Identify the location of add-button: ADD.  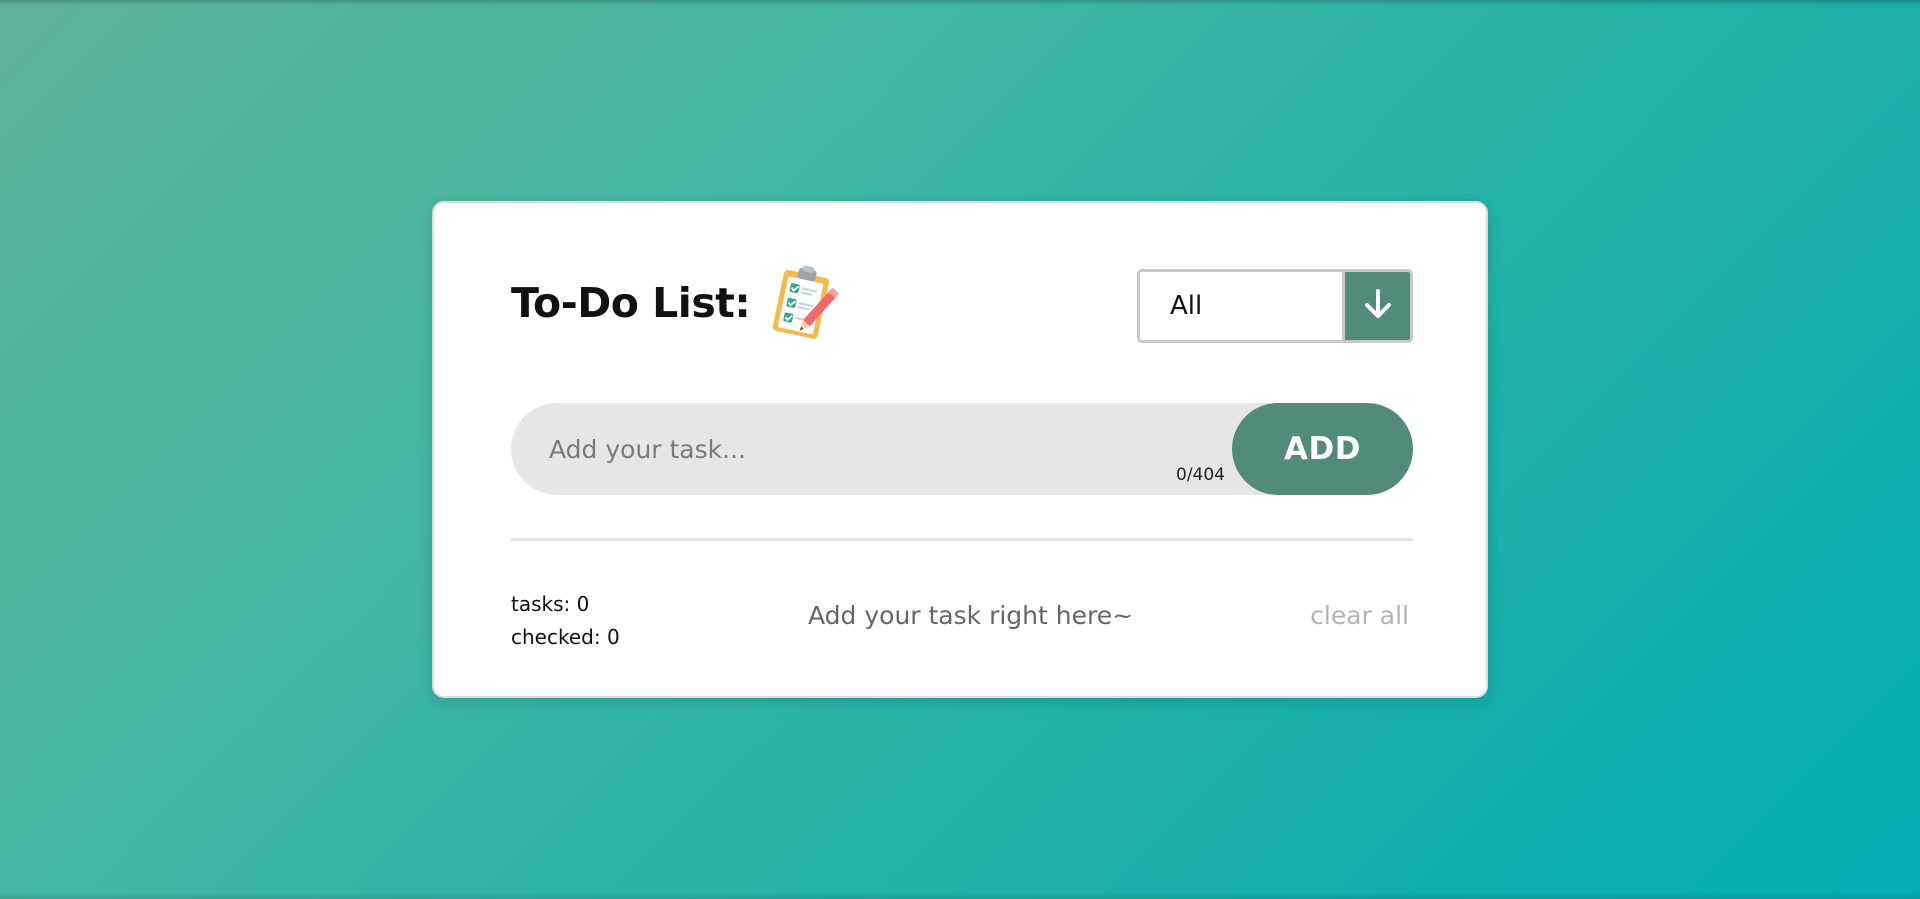
(1322, 449).